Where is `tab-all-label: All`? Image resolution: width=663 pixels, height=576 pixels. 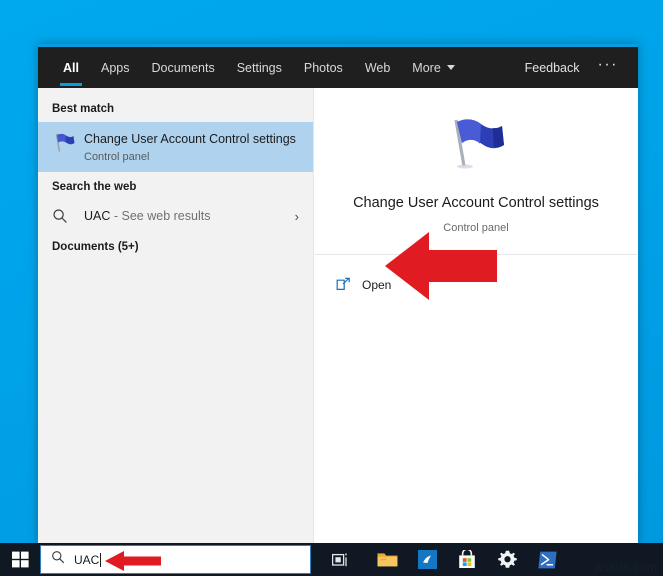
tab-all-label: All is located at coordinates (71, 67).